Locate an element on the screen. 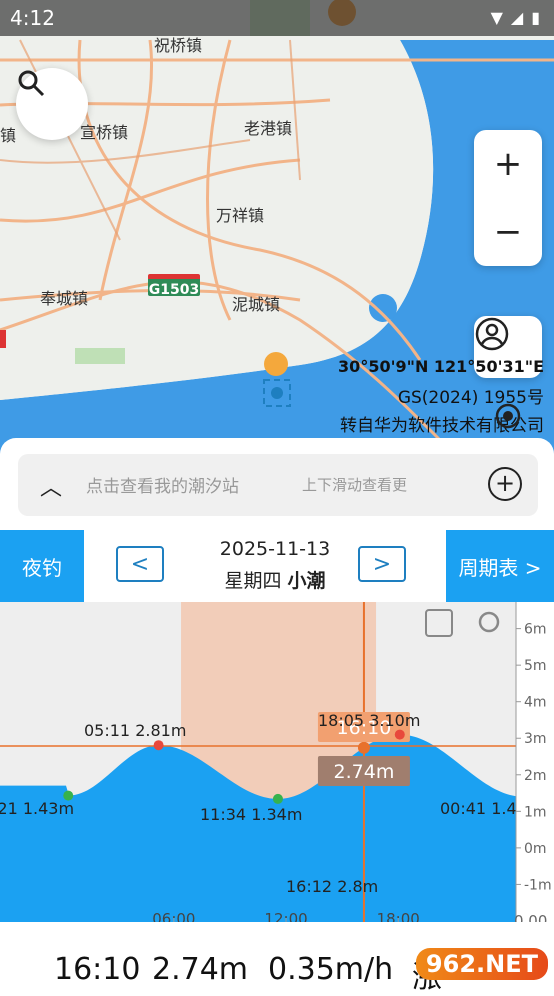 Image resolution: width=554 pixels, height=996 pixels. search-button is located at coordinates (52, 104).